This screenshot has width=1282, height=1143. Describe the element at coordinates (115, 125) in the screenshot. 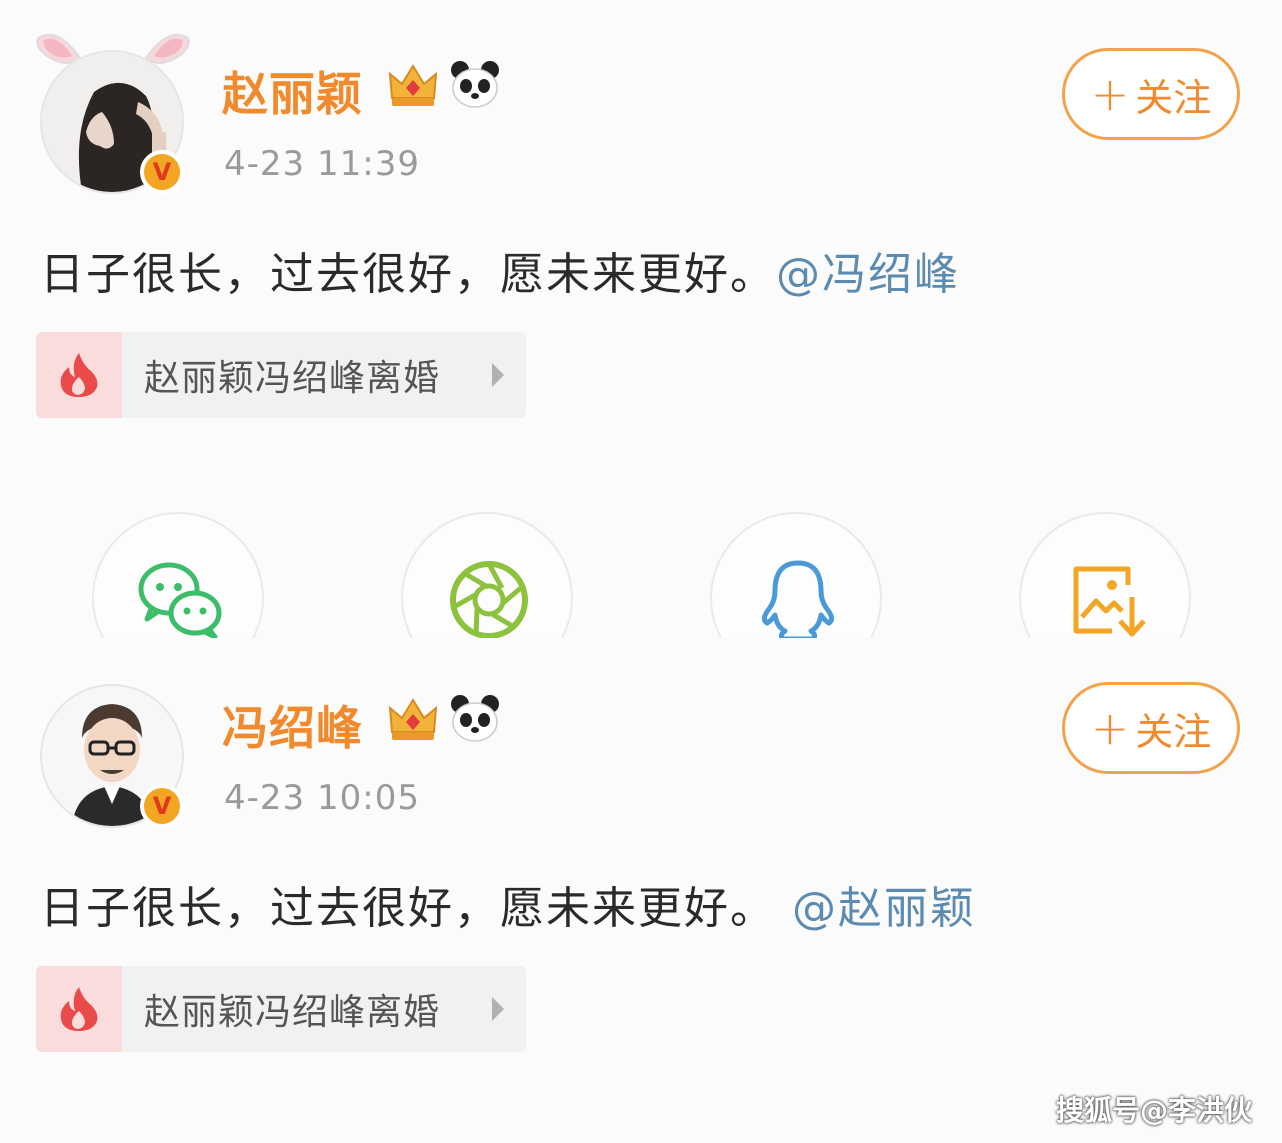

I see `avatar-zhao: V` at that location.